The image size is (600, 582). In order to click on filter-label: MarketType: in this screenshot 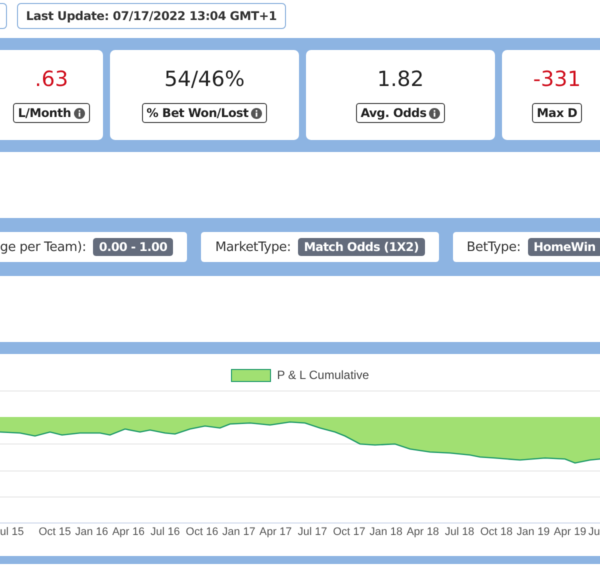, I will do `click(253, 247)`.